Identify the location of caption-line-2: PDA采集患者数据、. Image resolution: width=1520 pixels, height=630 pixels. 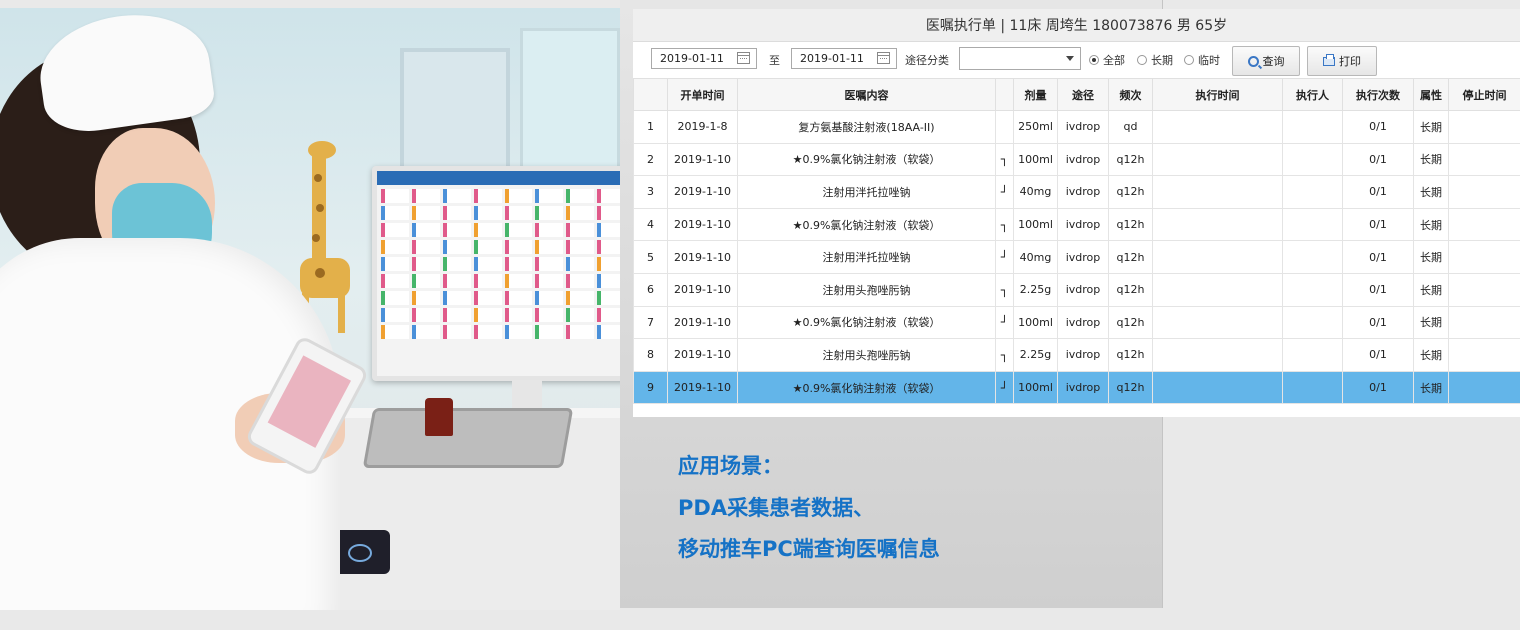
(776, 507).